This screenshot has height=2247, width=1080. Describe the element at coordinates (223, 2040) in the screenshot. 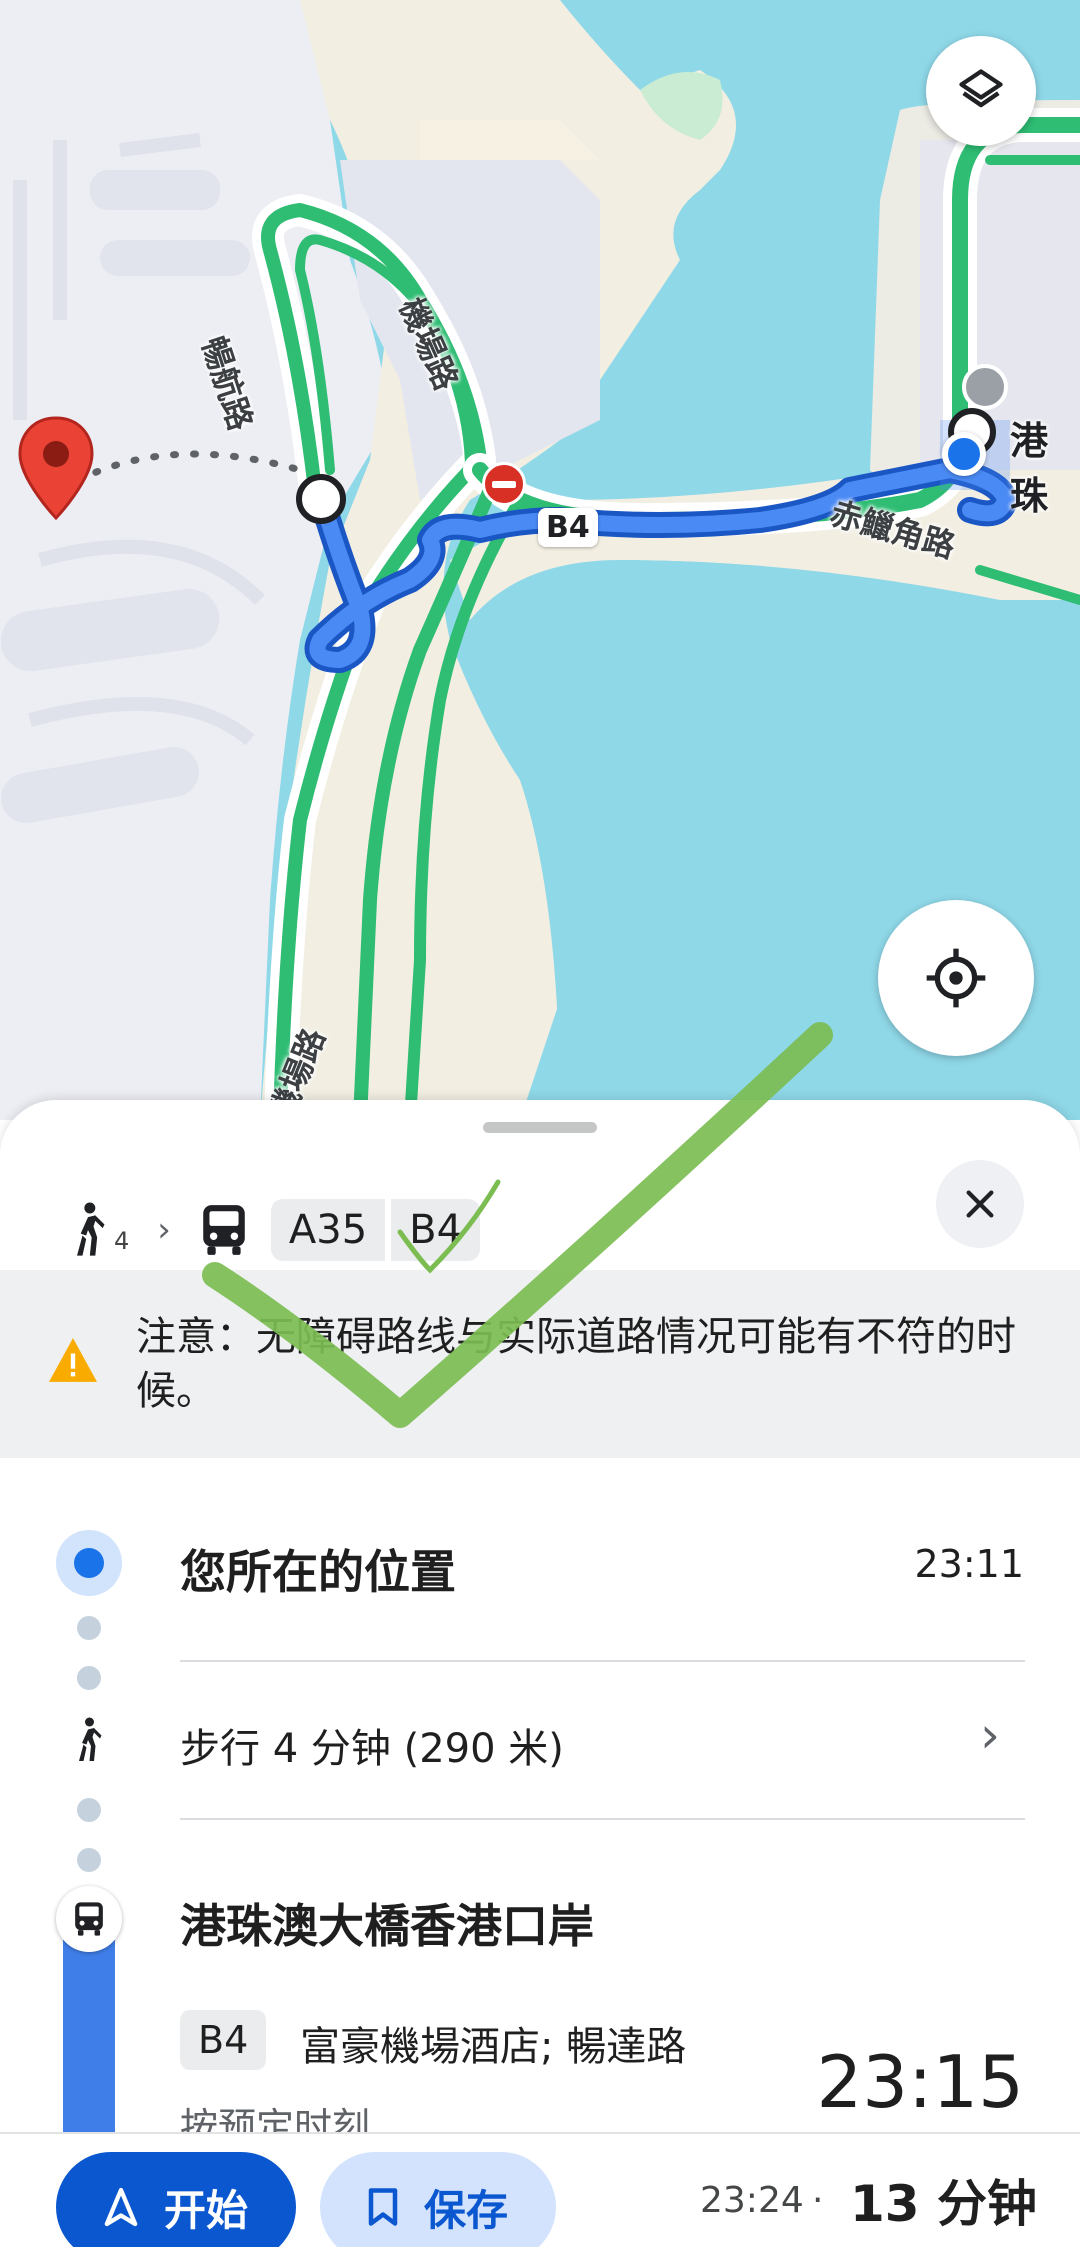

I see `bus-line-chip: B4` at that location.